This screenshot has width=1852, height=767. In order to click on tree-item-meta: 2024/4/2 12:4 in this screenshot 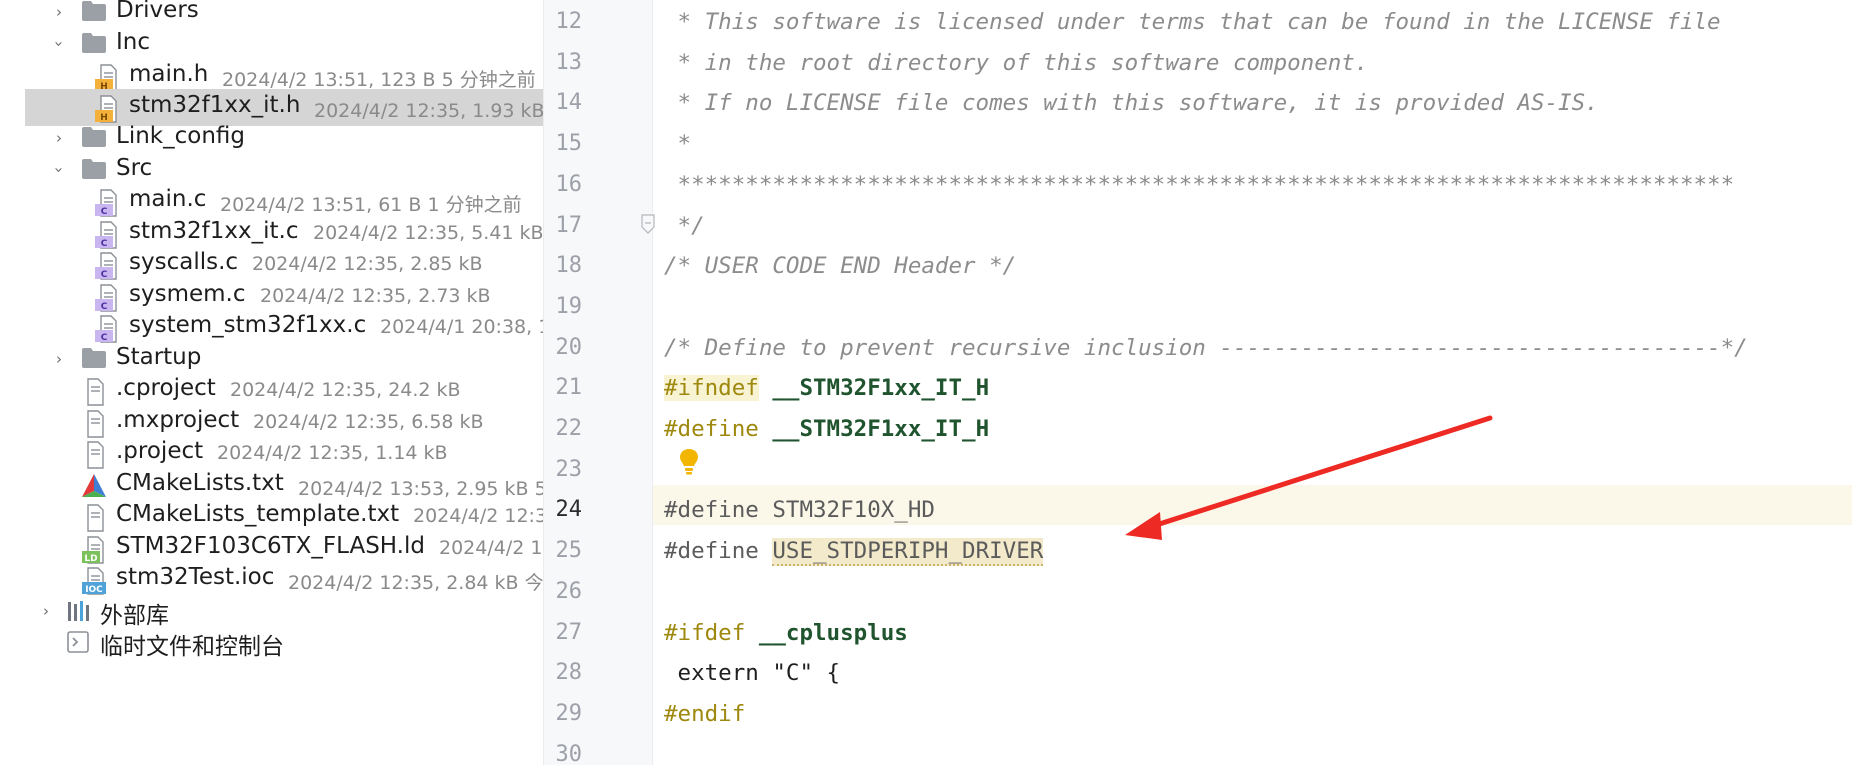, I will do `click(491, 548)`.